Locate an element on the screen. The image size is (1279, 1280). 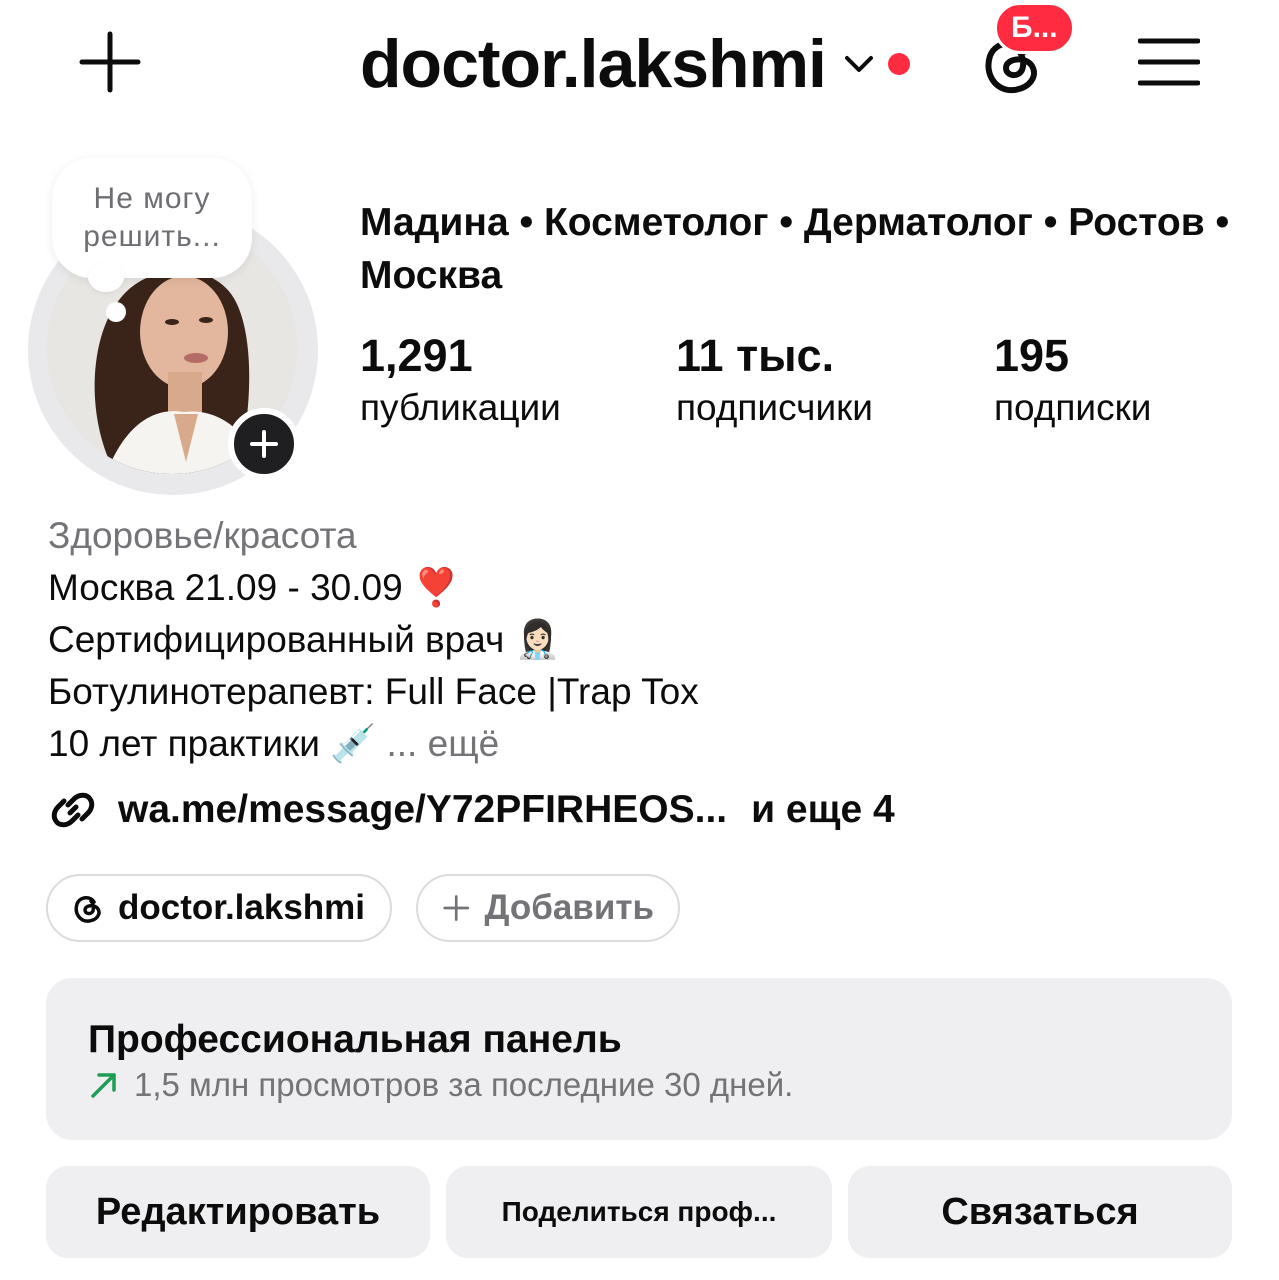
trend-up-arrow-icon is located at coordinates (103, 1085).